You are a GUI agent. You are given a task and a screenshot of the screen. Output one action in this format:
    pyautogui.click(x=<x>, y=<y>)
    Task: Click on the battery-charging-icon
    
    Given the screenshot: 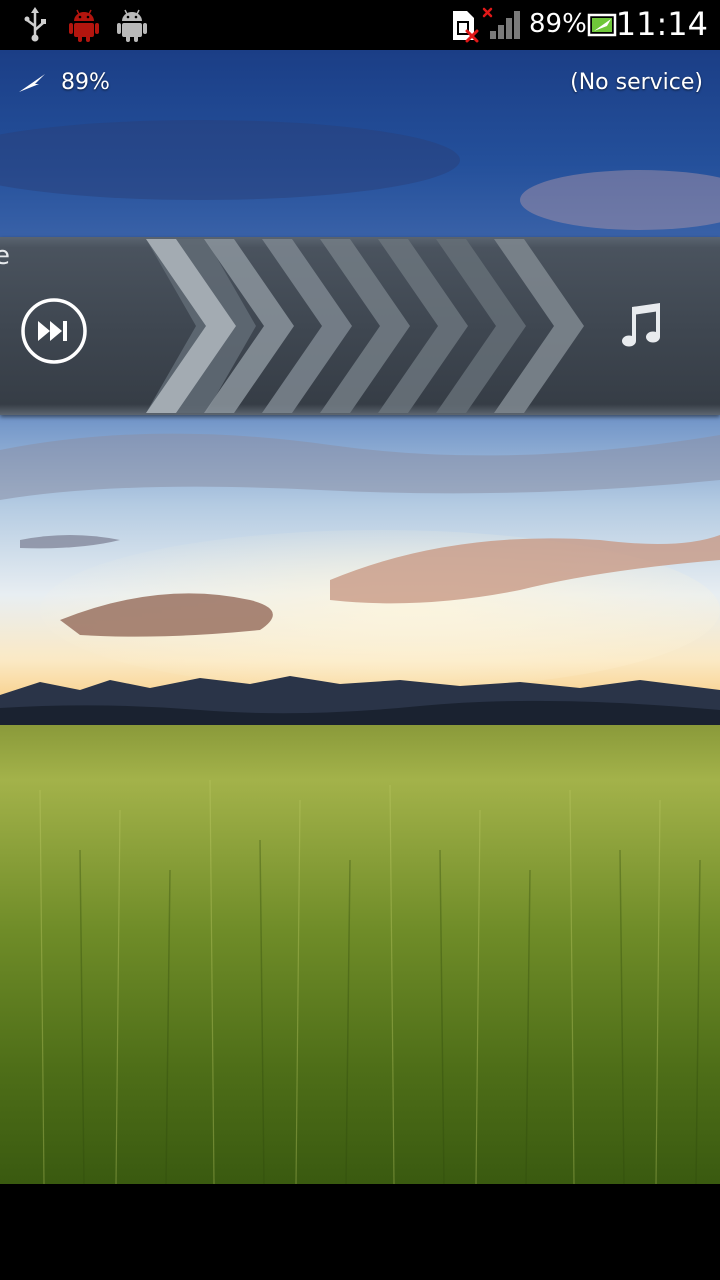 What is the action you would take?
    pyautogui.click(x=602, y=25)
    